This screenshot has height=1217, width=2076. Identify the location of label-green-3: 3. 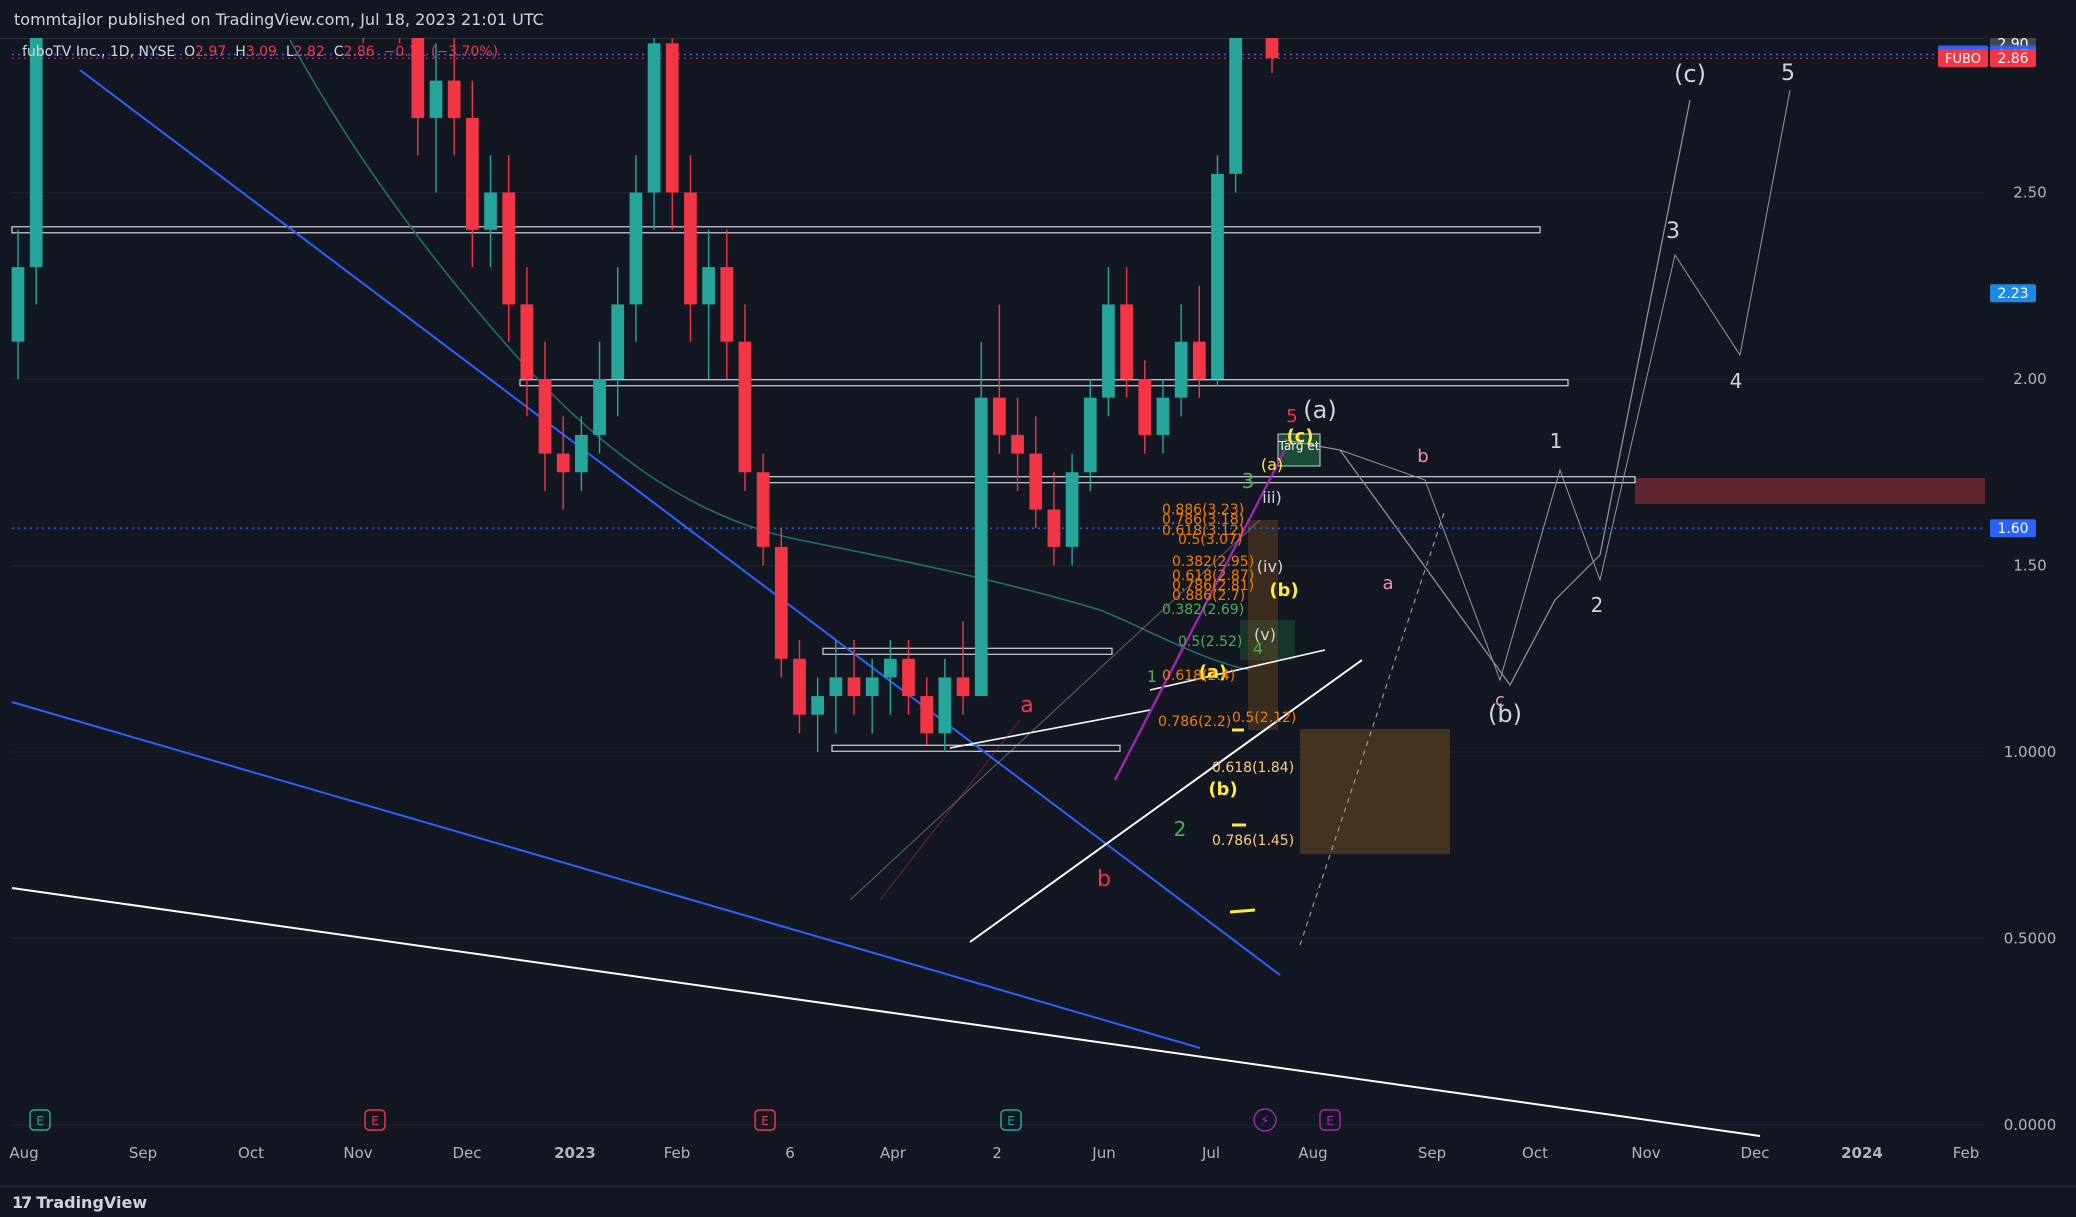
(1248, 481).